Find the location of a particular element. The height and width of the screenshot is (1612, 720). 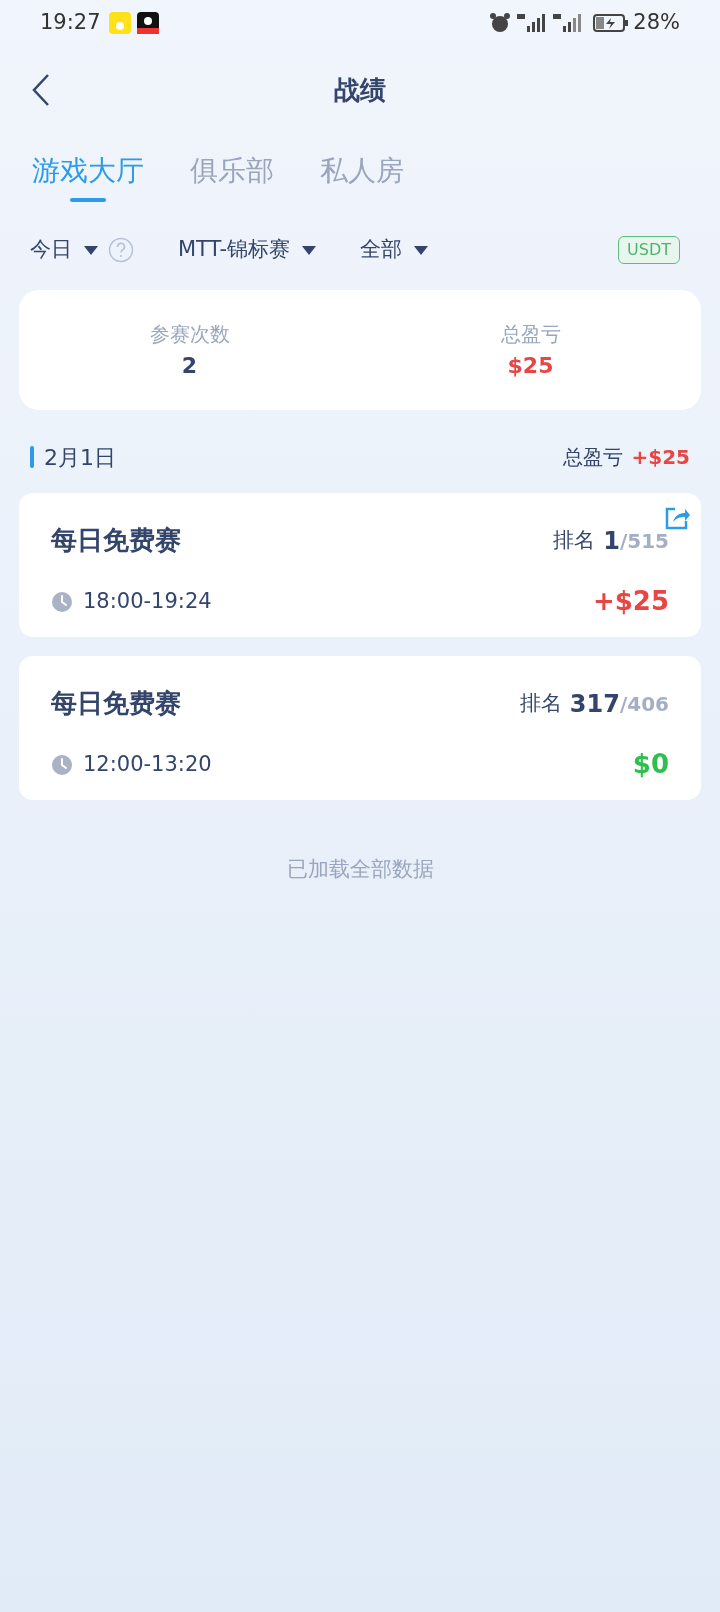

game-card: 每日免费赛 排名 1/515 18:00-19:24 +$25 is located at coordinates (360, 565).